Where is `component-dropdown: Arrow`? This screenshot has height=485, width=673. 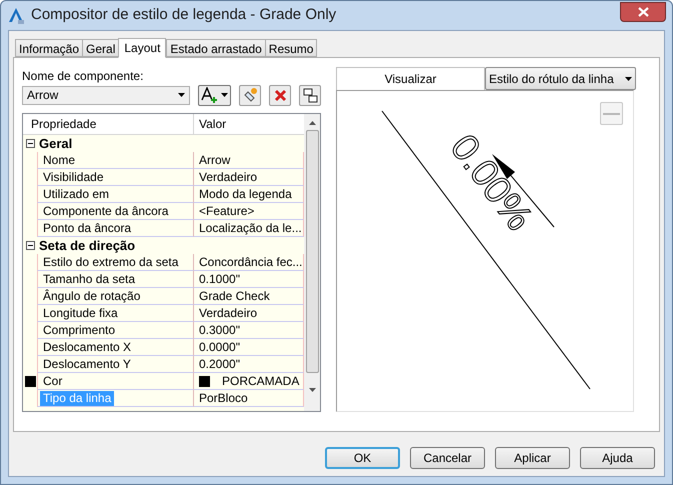
component-dropdown: Arrow is located at coordinates (106, 95).